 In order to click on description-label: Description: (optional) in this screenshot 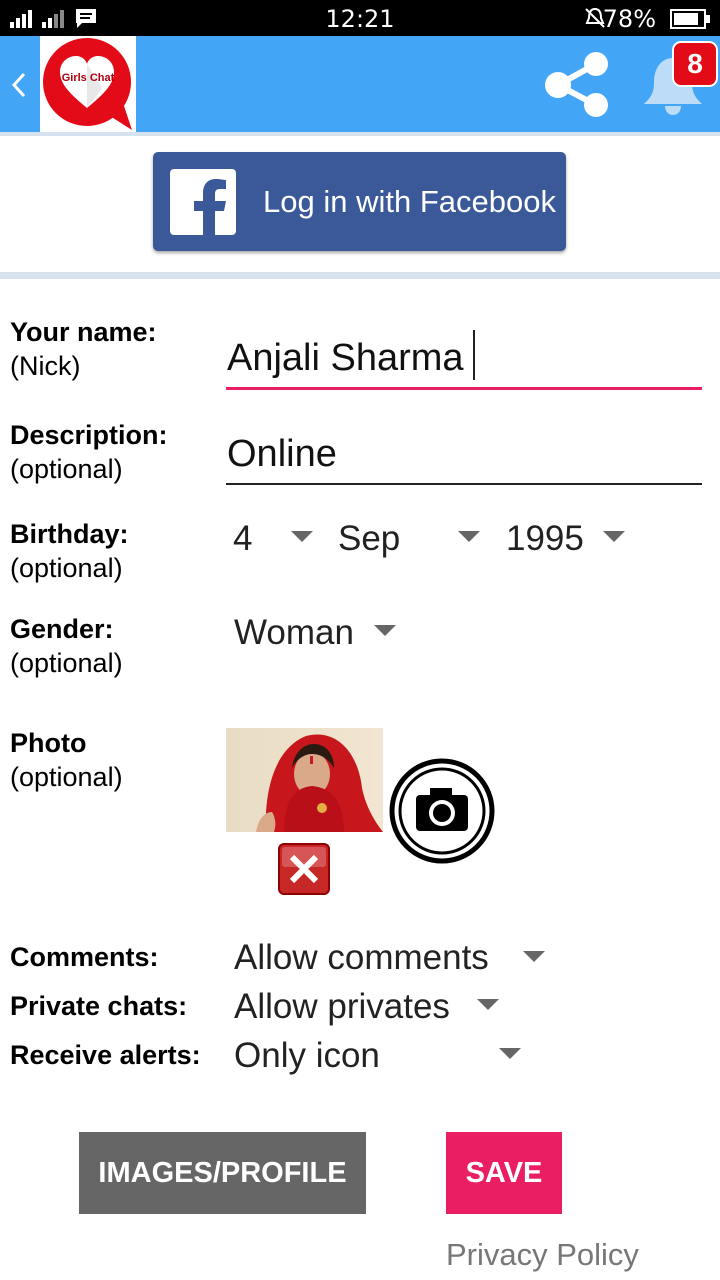, I will do `click(89, 452)`.